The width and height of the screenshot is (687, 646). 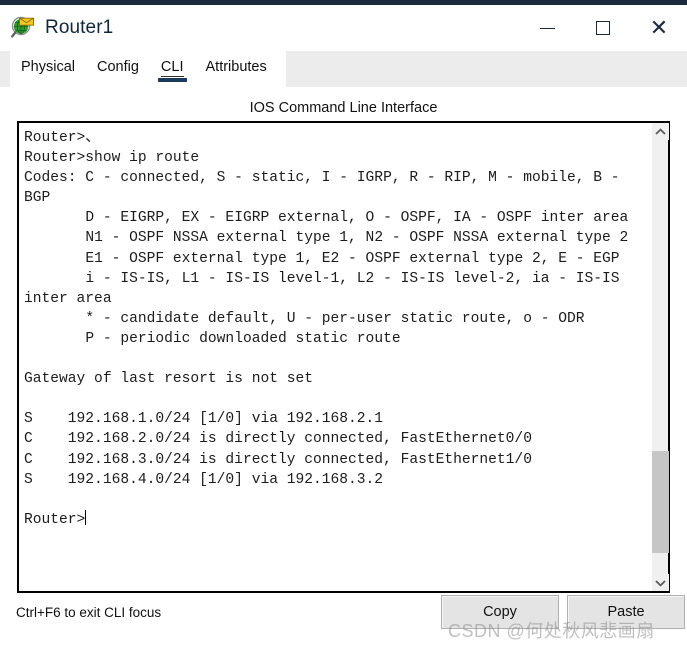 What do you see at coordinates (343, 28) in the screenshot?
I see `title-bar: Router1 ✕` at bounding box center [343, 28].